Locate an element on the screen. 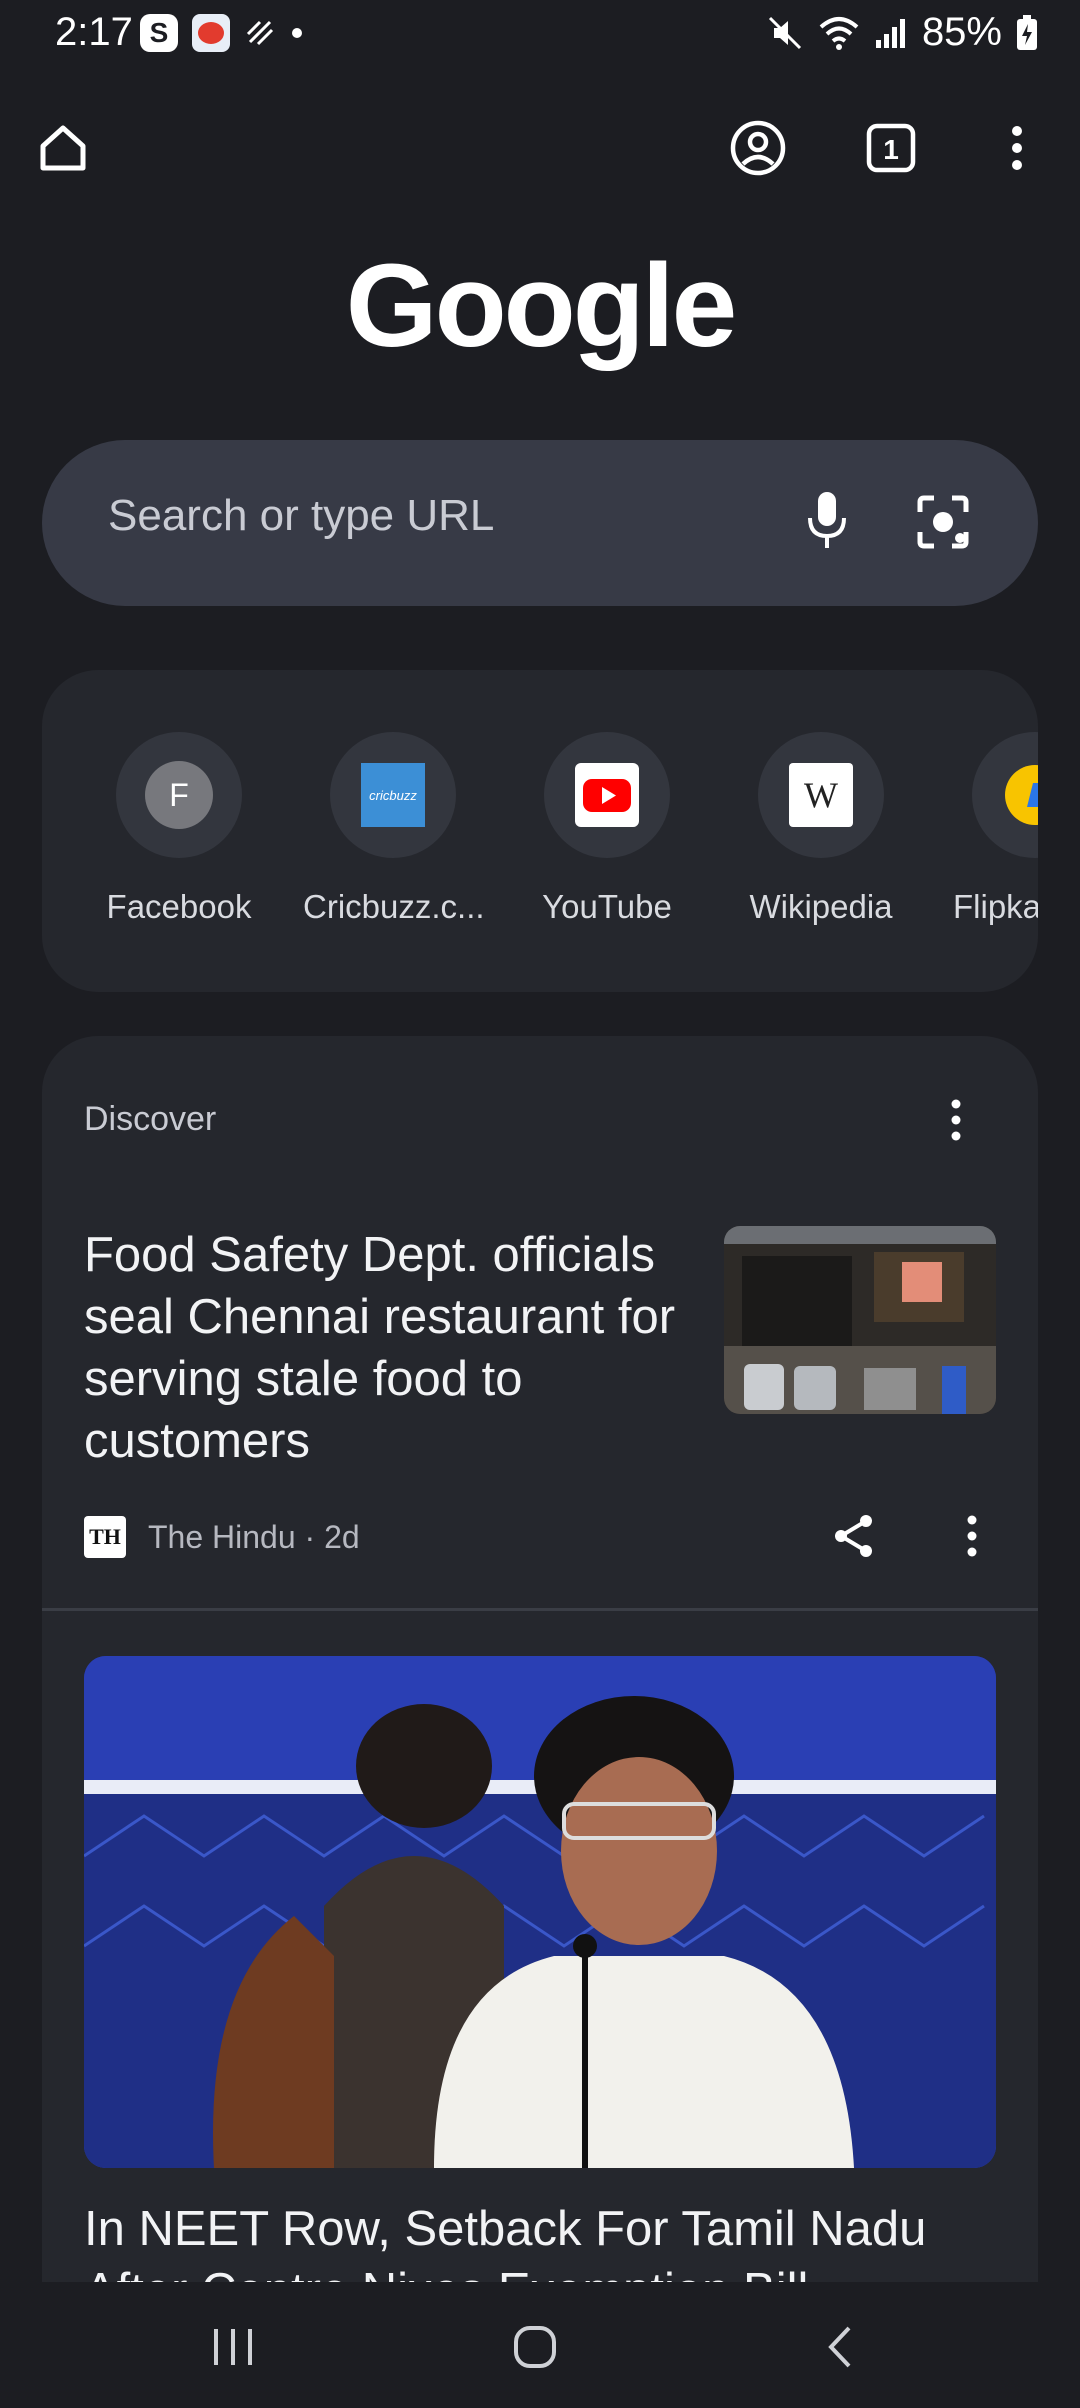 The image size is (1080, 2408). browser-toolbar: 1 is located at coordinates (540, 145).